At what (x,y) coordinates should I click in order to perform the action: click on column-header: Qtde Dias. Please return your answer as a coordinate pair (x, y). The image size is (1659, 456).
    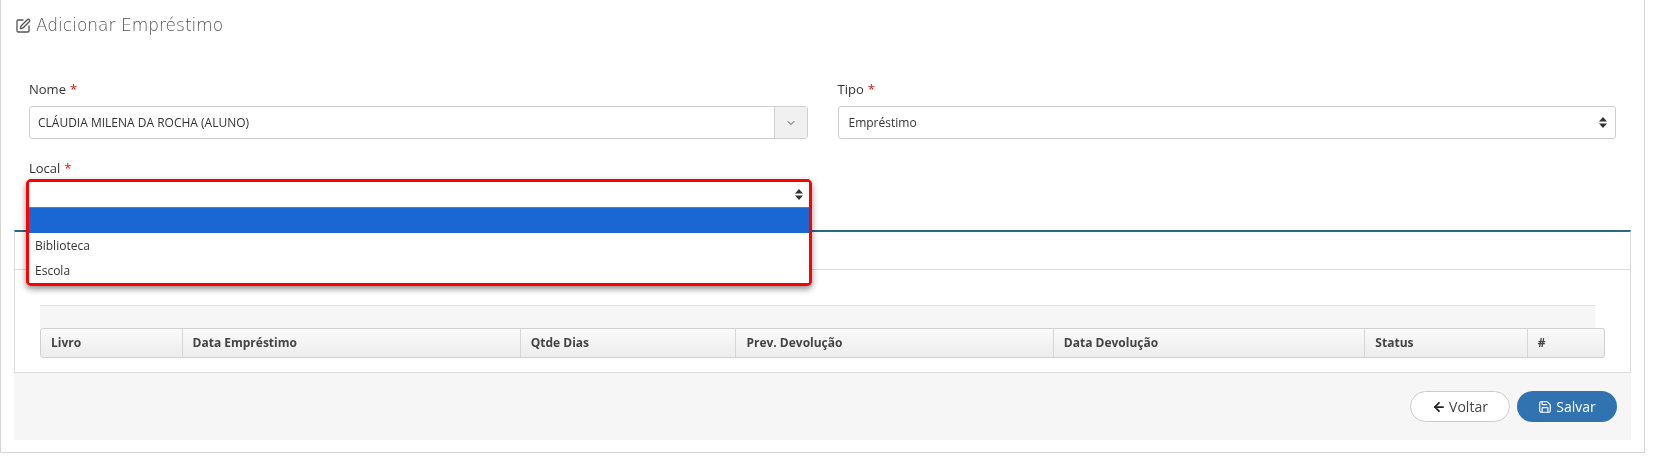
    Looking at the image, I should click on (627, 343).